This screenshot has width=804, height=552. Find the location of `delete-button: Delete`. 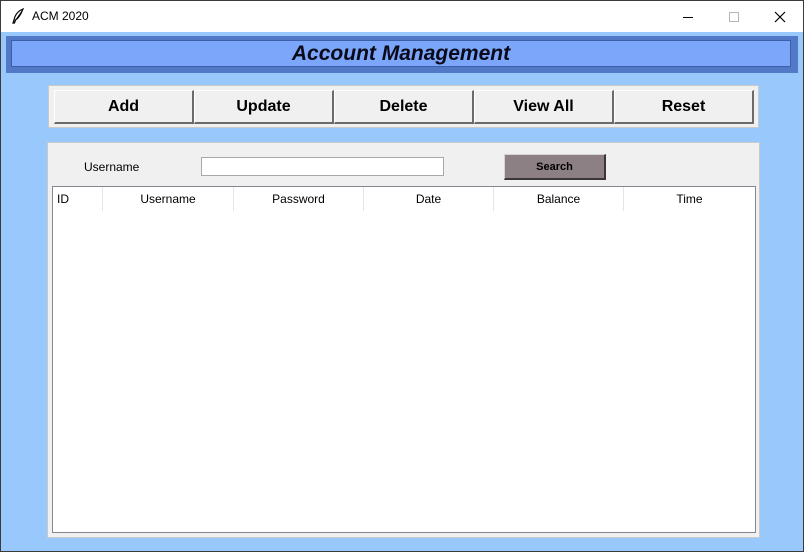

delete-button: Delete is located at coordinates (404, 107).